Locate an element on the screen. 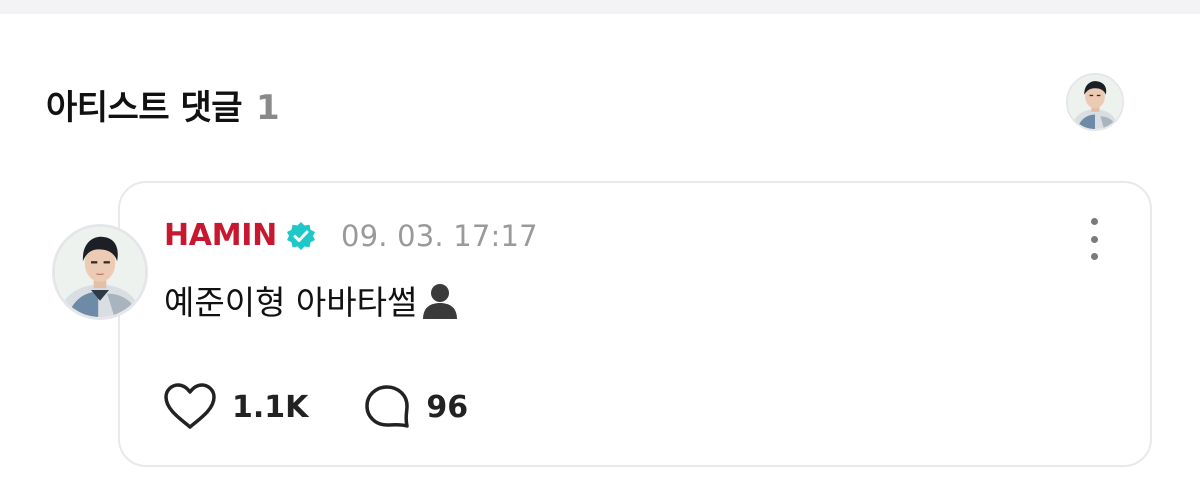 The width and height of the screenshot is (1200, 499). avatar-illustration is located at coordinates (1095, 102).